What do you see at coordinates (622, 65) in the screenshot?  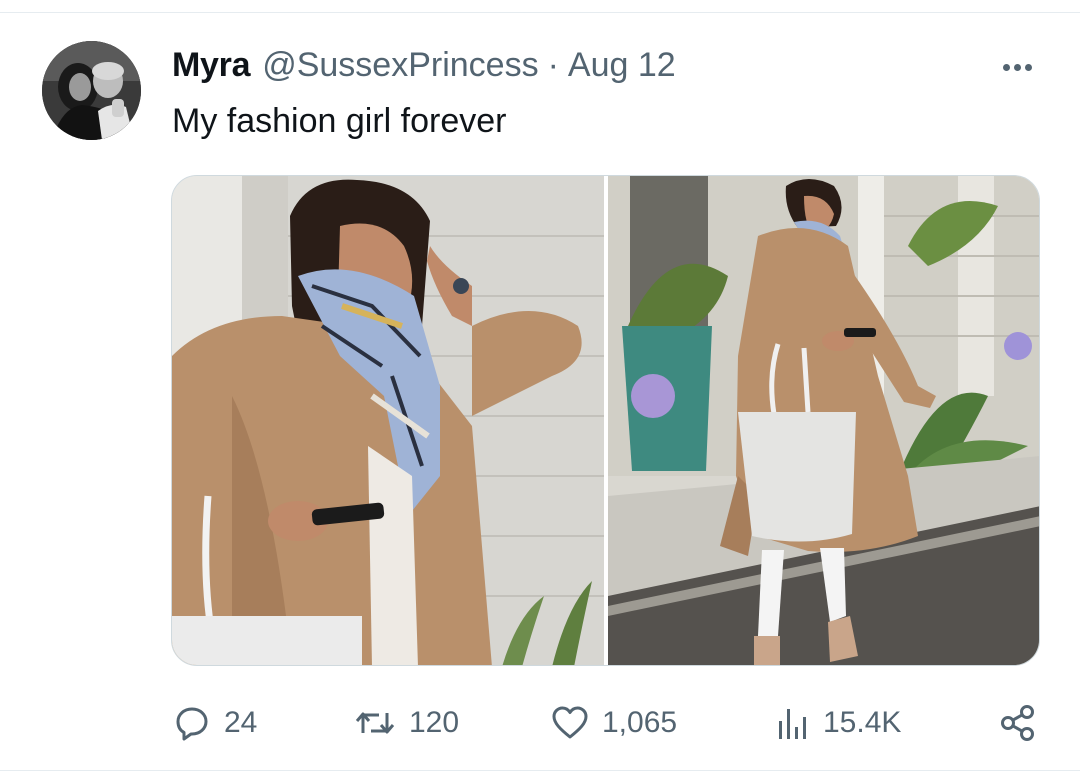 I see `tweet-date: Aug 12` at bounding box center [622, 65].